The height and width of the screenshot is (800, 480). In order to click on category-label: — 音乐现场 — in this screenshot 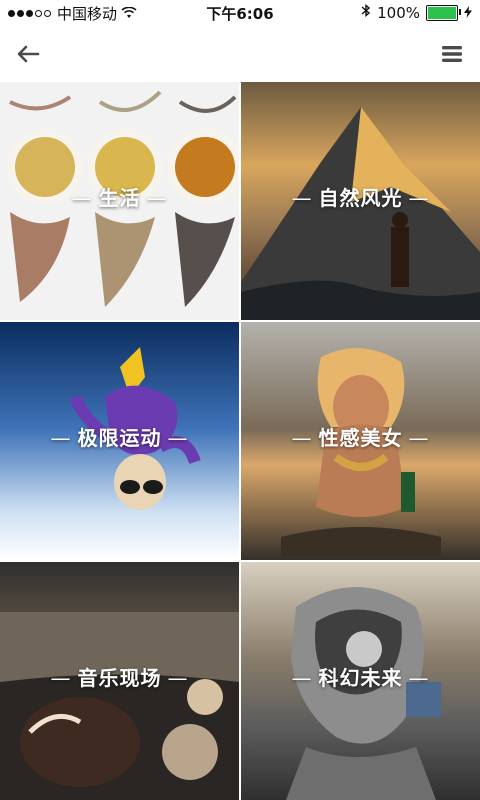, I will do `click(119, 676)`.